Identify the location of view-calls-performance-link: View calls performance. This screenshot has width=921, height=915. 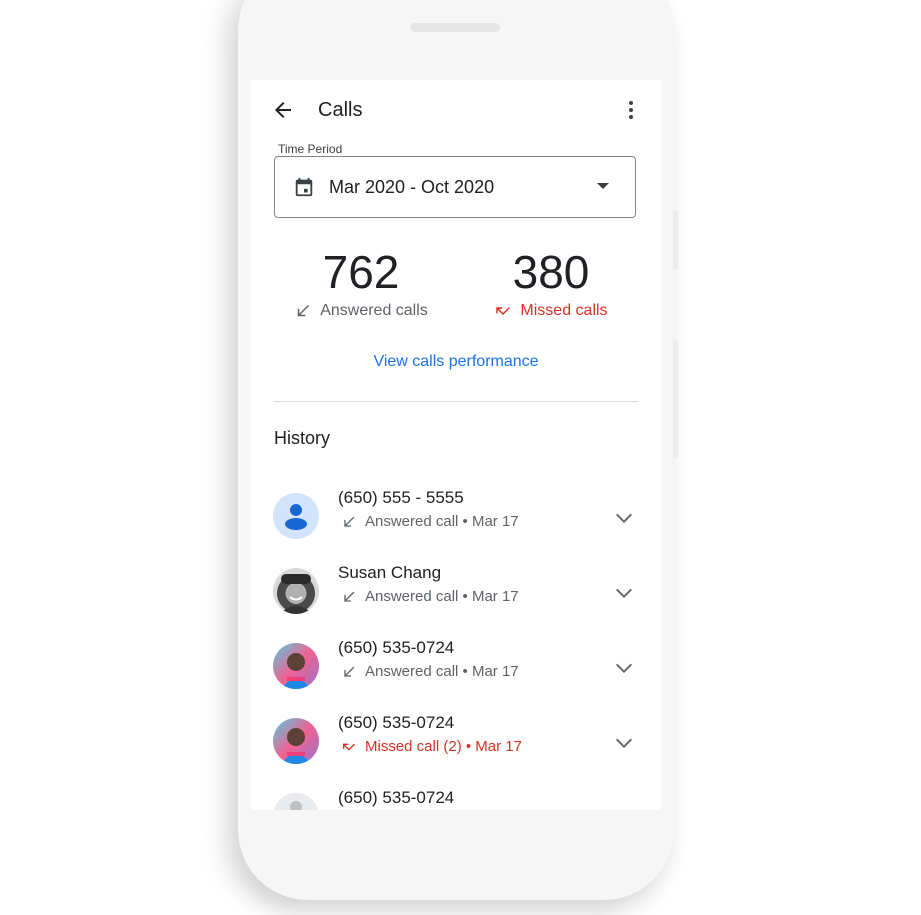
(456, 362).